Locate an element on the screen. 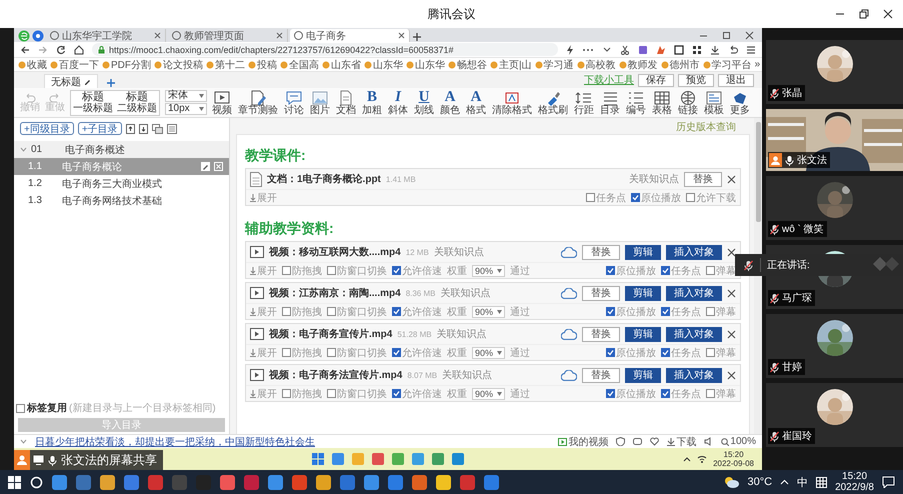 Image resolution: width=903 pixels, height=494 pixels. participant-name: 甘婷 is located at coordinates (792, 367).